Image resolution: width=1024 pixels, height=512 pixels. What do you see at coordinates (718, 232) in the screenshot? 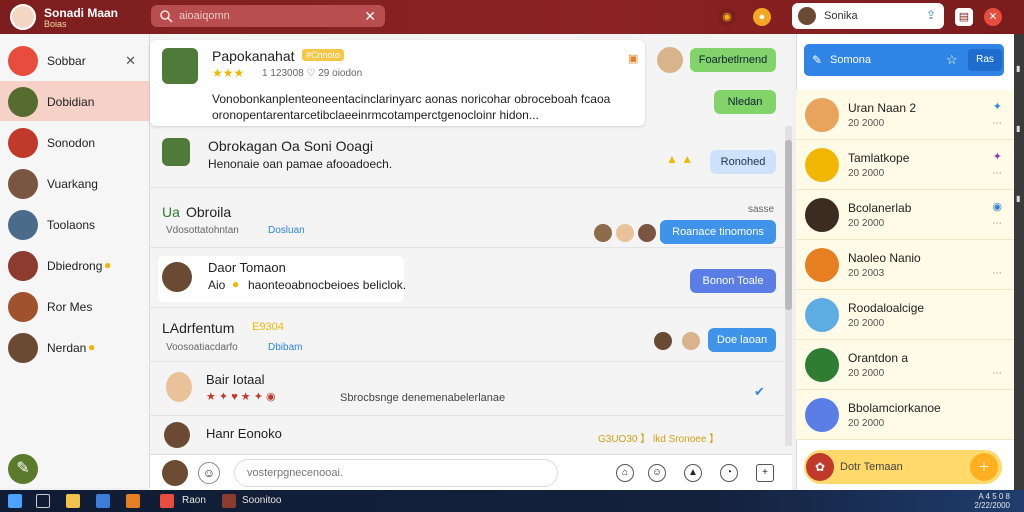
I see `row-bubble: Roanace tinomons` at bounding box center [718, 232].